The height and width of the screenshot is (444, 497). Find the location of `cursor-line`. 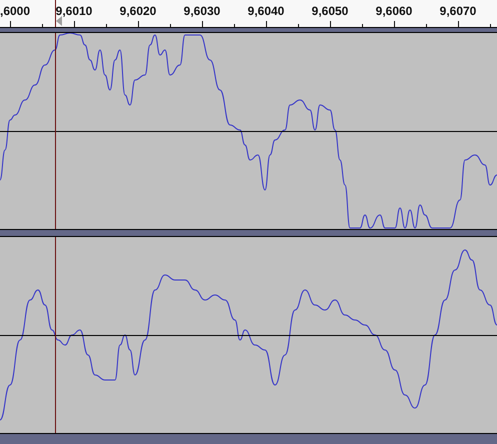

cursor-line is located at coordinates (55, 13).